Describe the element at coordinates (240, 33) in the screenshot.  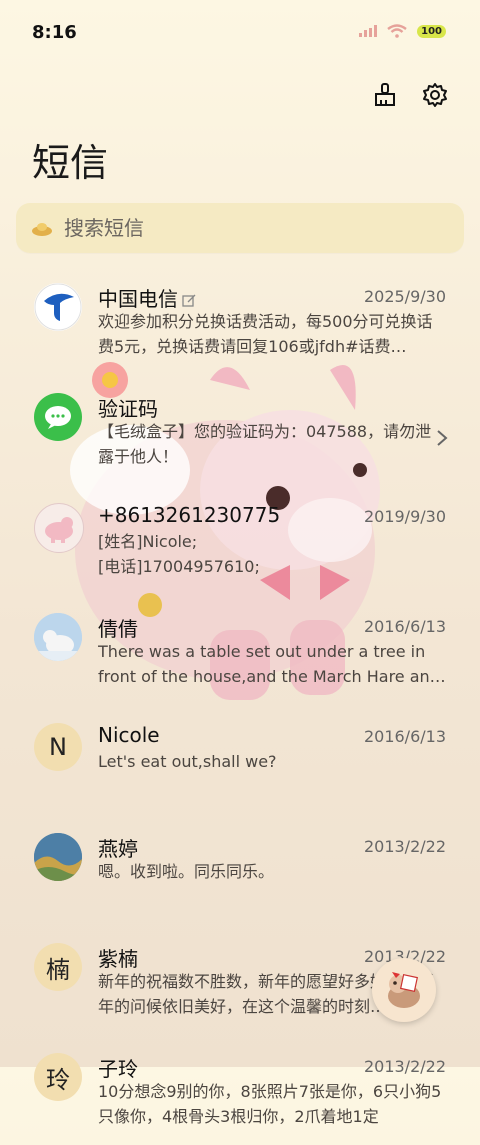
I see `status-bar: 8:16 100` at that location.